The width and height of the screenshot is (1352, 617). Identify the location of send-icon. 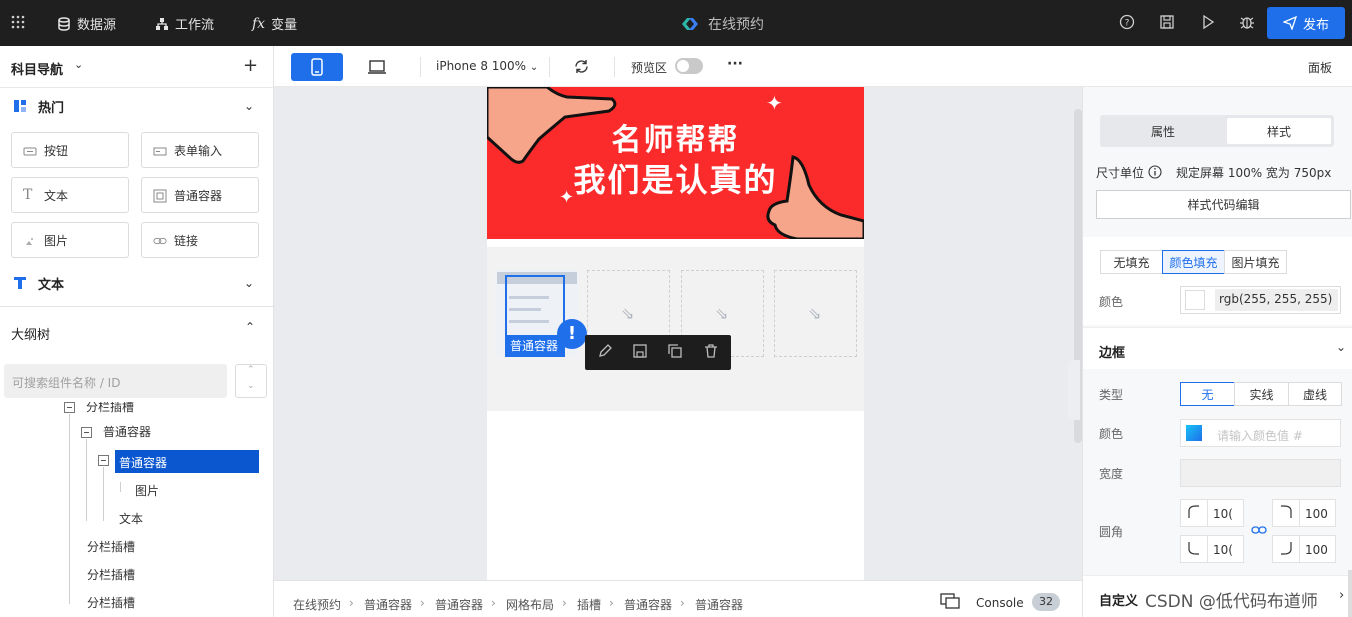
(1289, 23).